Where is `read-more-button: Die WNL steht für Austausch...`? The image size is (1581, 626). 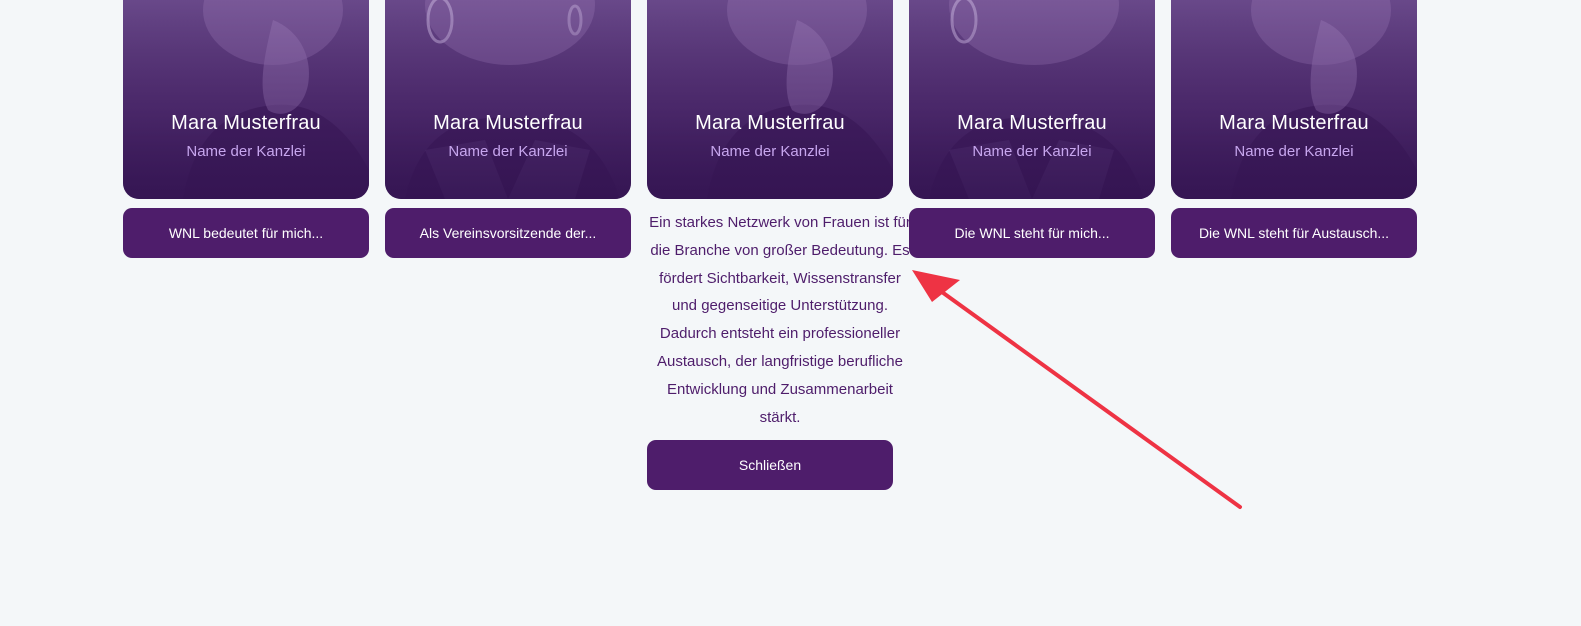 read-more-button: Die WNL steht für Austausch... is located at coordinates (1294, 233).